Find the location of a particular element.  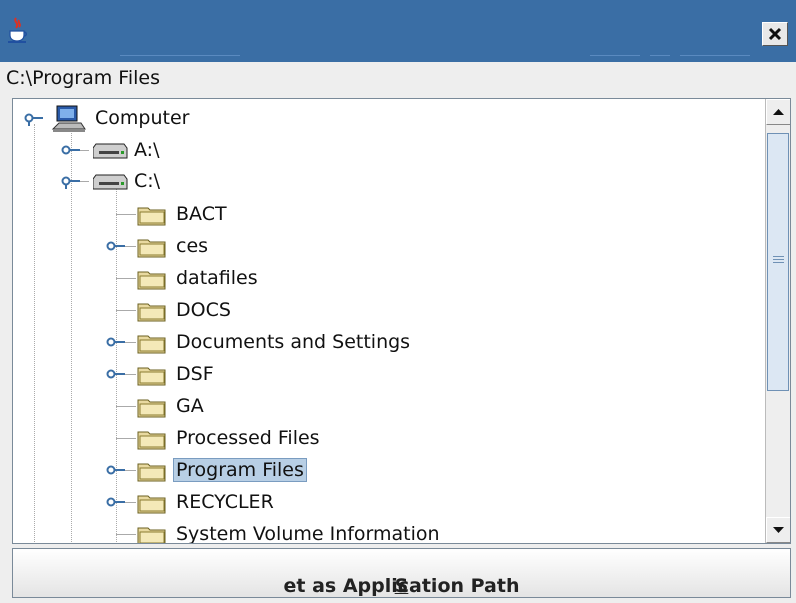

tree-node-label: Computer is located at coordinates (142, 118).